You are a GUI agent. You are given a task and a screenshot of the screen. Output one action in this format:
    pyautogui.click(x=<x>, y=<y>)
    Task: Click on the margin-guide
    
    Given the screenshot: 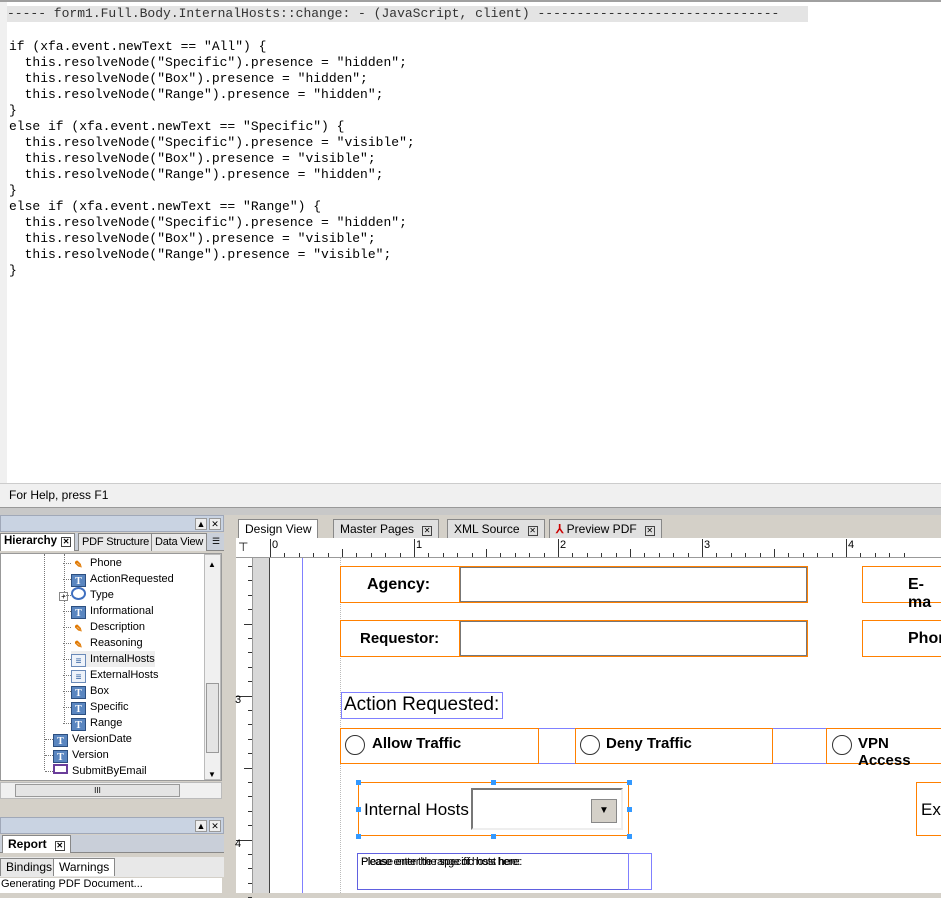 What is the action you would take?
    pyautogui.click(x=340, y=725)
    